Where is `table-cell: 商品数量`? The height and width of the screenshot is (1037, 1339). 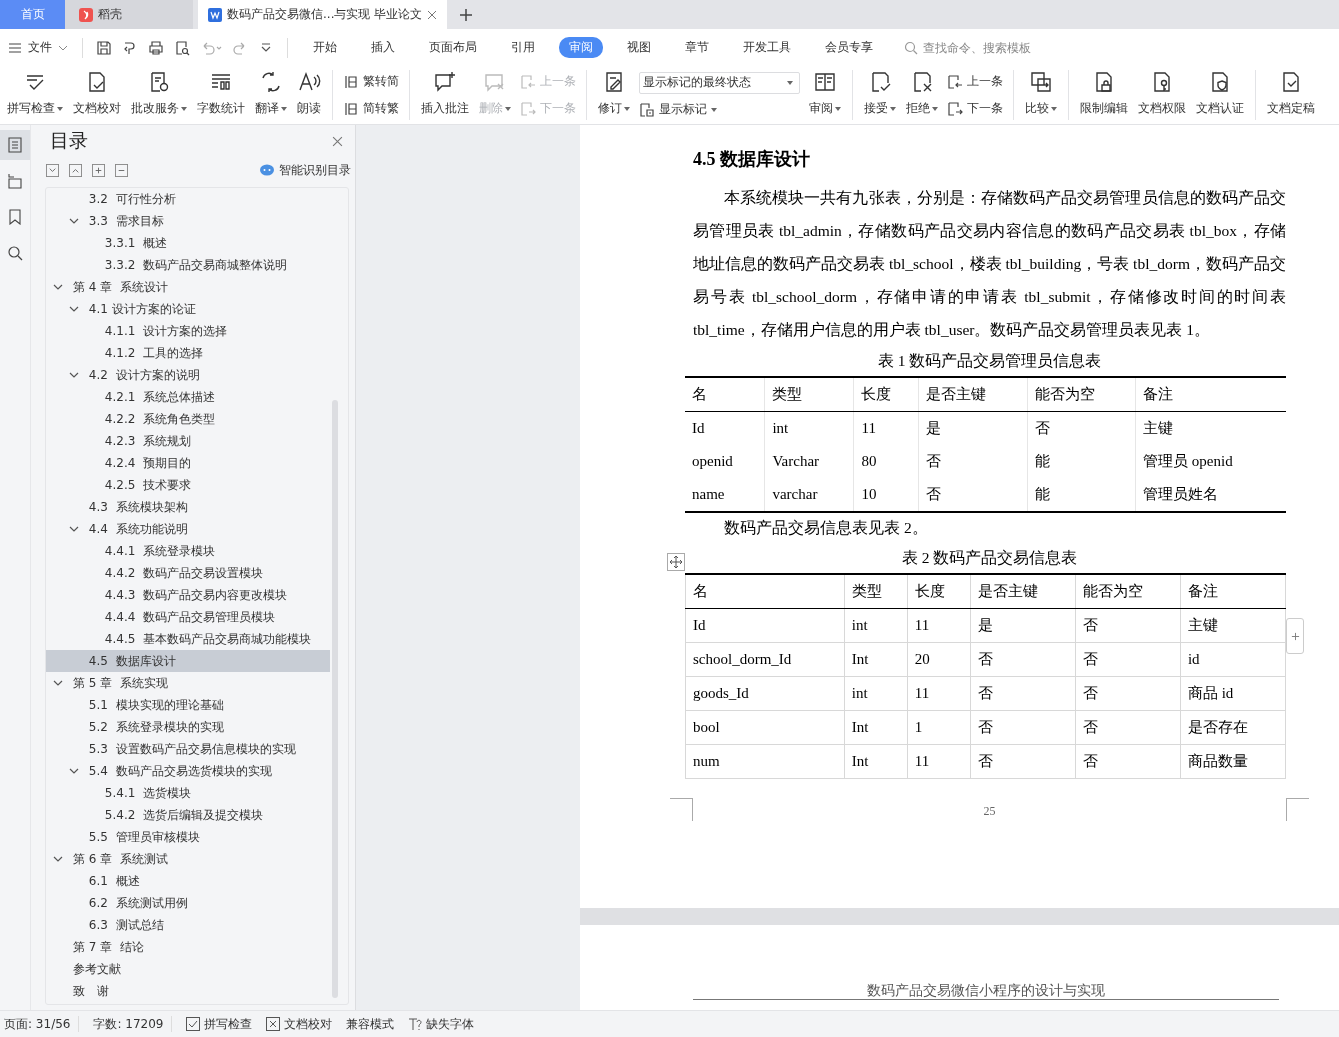
table-cell: 商品数量 is located at coordinates (1233, 761).